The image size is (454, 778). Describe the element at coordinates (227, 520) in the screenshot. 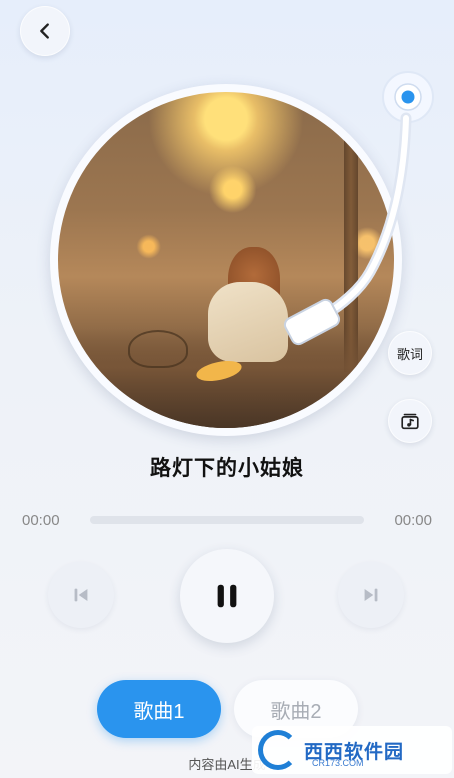

I see `progress-slider` at that location.